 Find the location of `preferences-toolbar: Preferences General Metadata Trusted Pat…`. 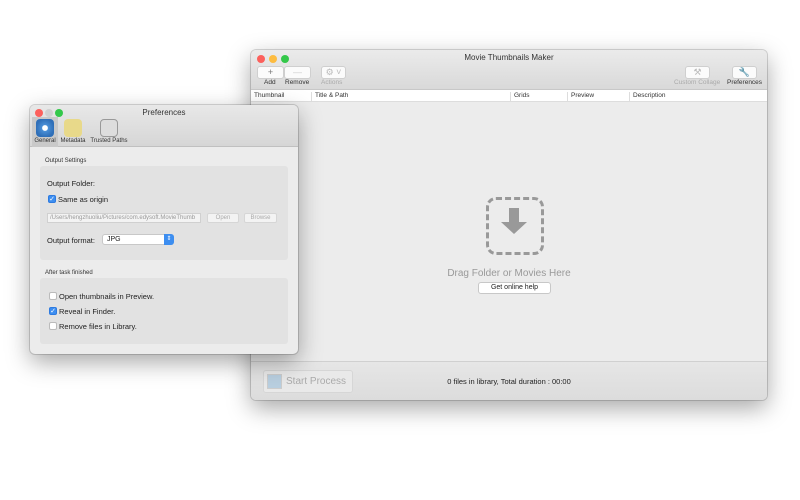

preferences-toolbar: Preferences General Metadata Trusted Pat… is located at coordinates (164, 126).